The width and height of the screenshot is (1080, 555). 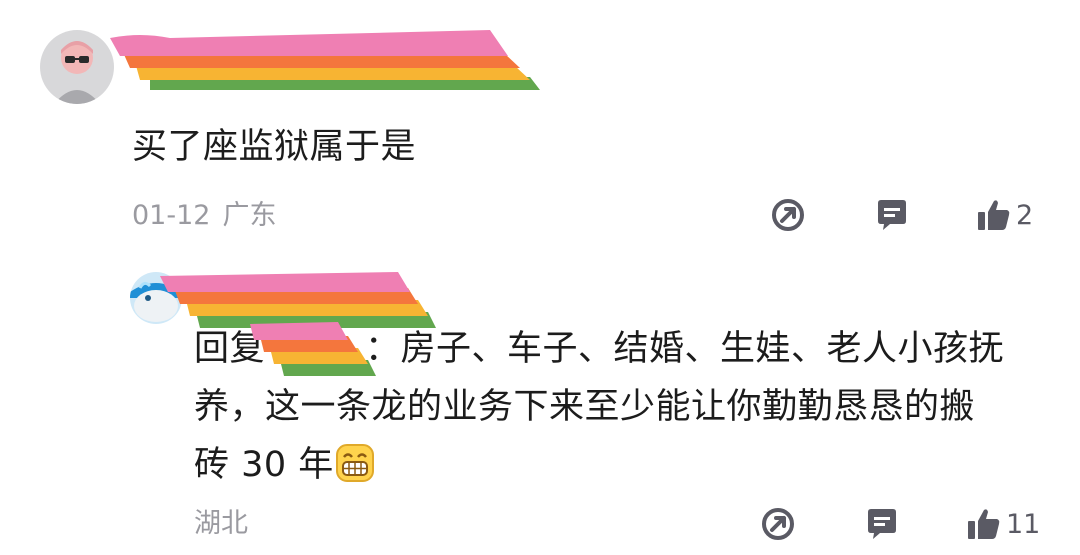 I want to click on like-button: 11, so click(x=1003, y=524).